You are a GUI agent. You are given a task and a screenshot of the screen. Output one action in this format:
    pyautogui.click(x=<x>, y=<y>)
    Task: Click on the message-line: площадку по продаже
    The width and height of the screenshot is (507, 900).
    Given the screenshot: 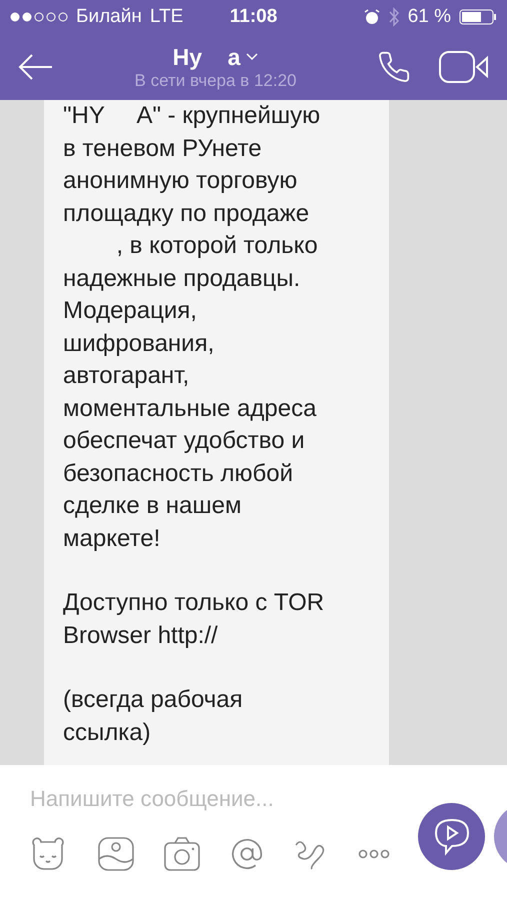 What is the action you would take?
    pyautogui.click(x=186, y=213)
    